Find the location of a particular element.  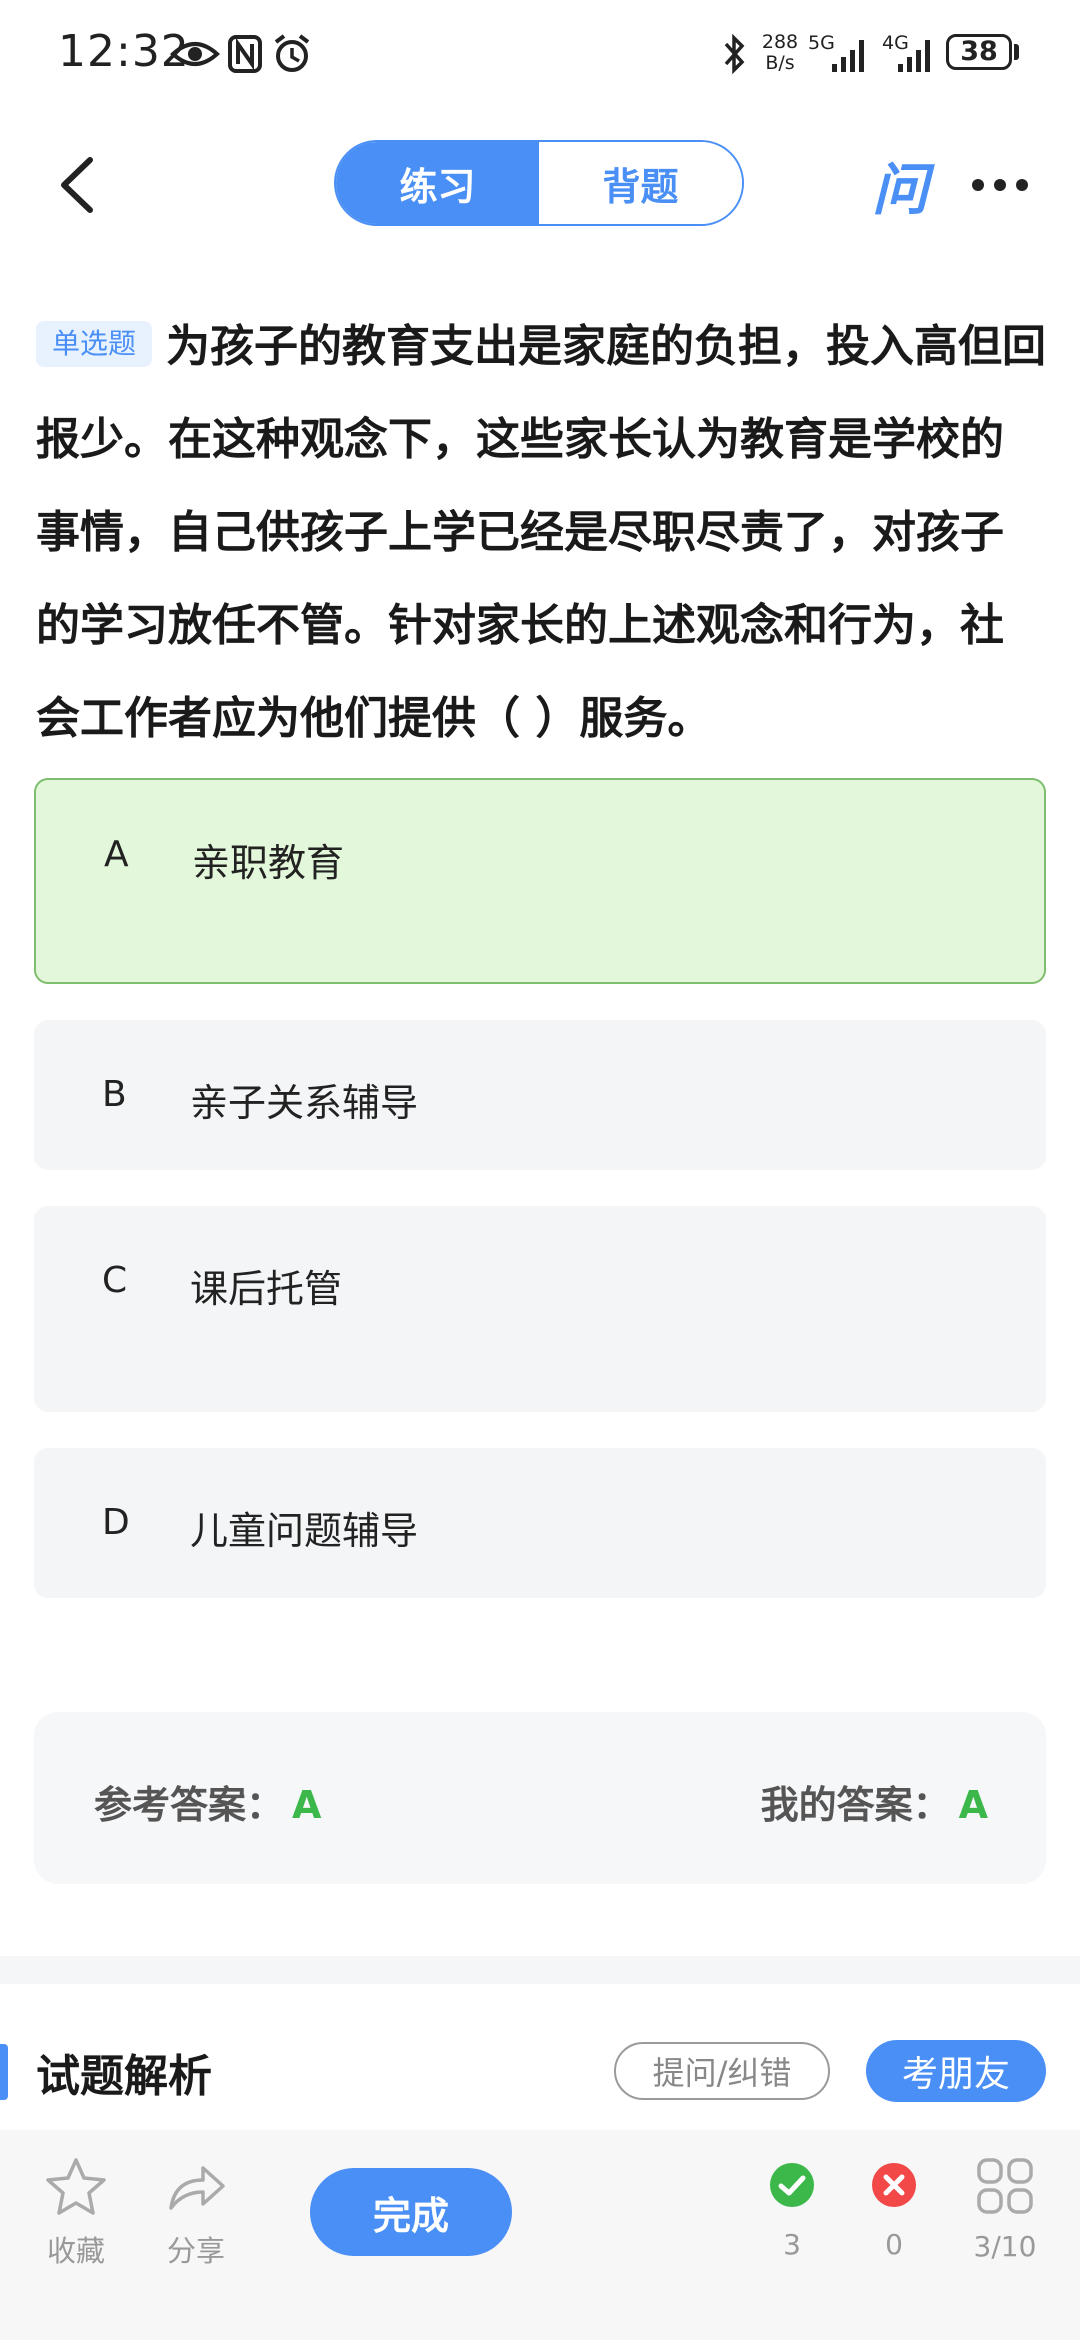

wrong-count: 0 is located at coordinates (894, 2210).